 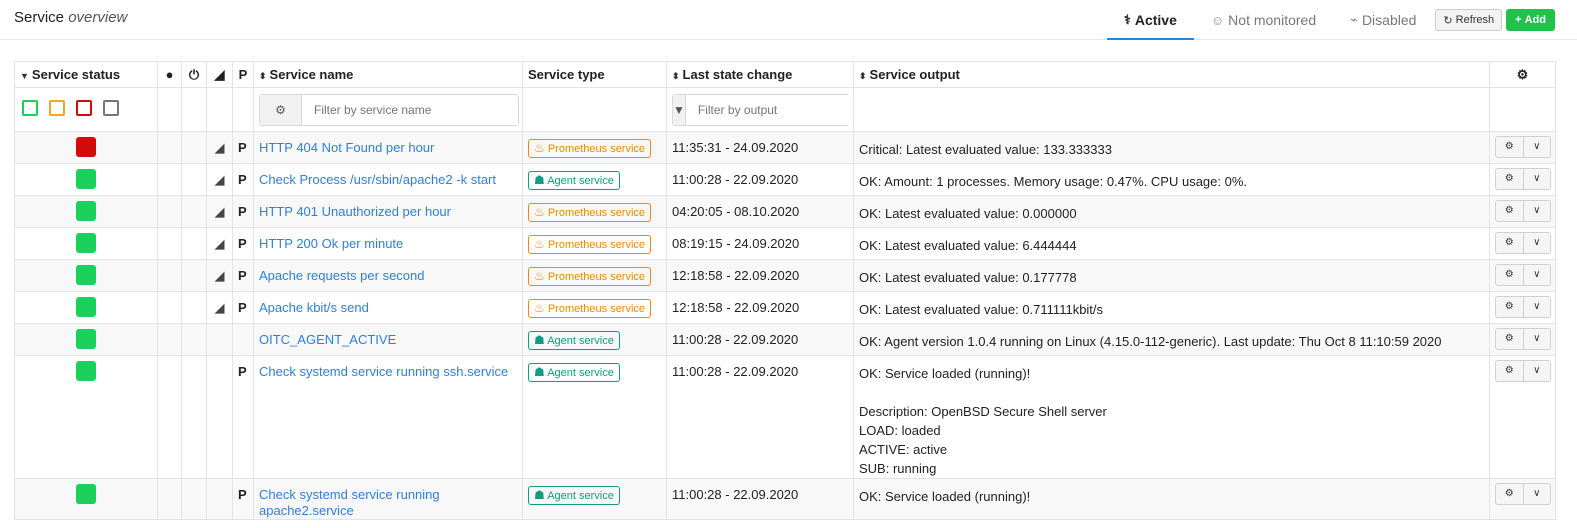 What do you see at coordinates (30, 108) in the screenshot?
I see `status-filter-ok` at bounding box center [30, 108].